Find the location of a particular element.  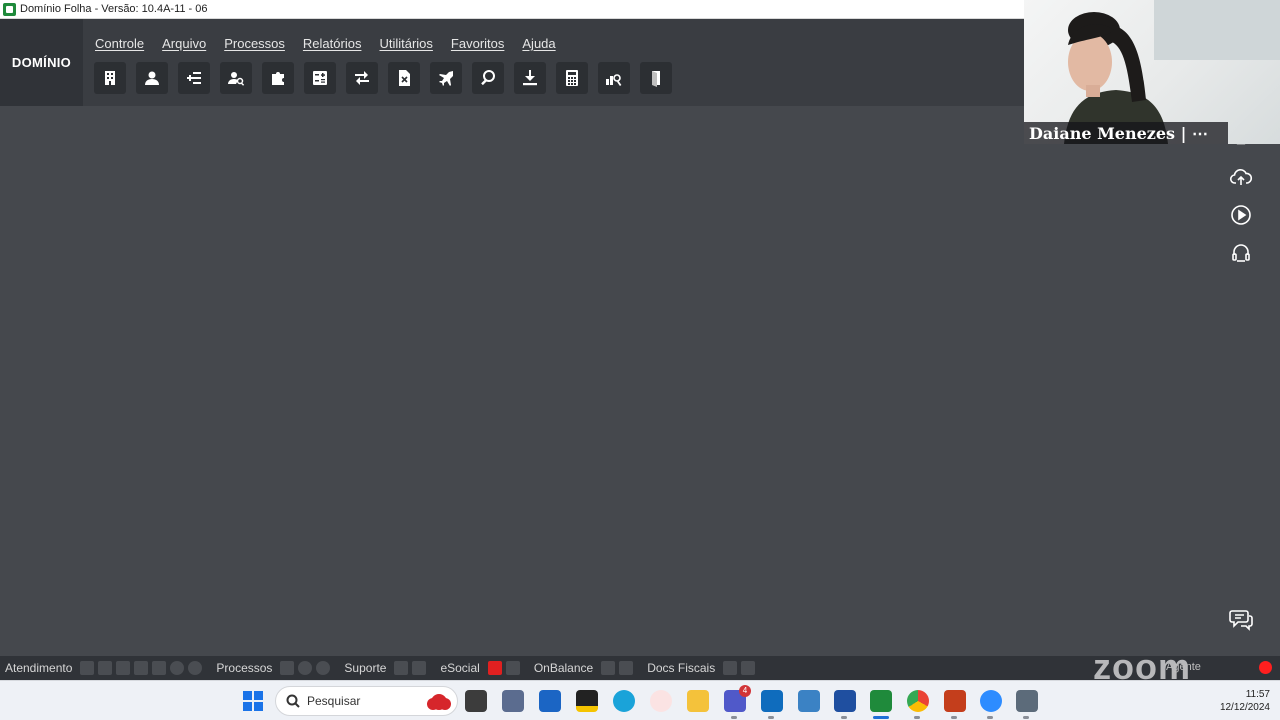

clock-date: 12/12/2024 is located at coordinates (1244, 707).